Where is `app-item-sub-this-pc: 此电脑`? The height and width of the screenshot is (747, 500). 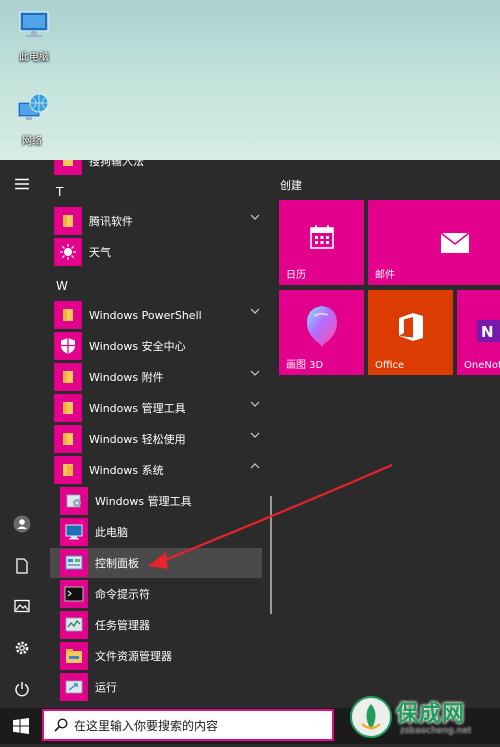
app-item-sub-this-pc: 此电脑 is located at coordinates (161, 532).